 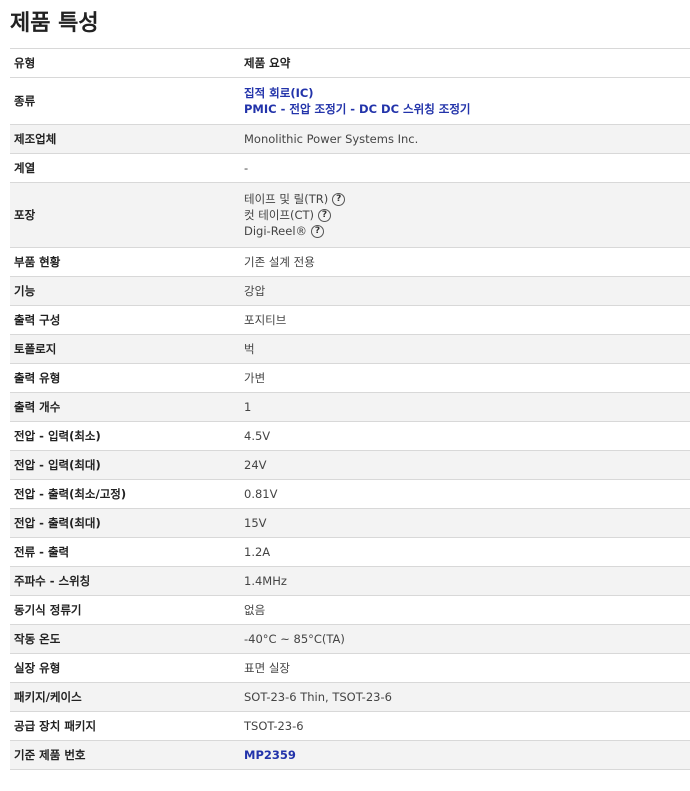 I want to click on table-row: 실장 유형 표면 실장, so click(x=350, y=668).